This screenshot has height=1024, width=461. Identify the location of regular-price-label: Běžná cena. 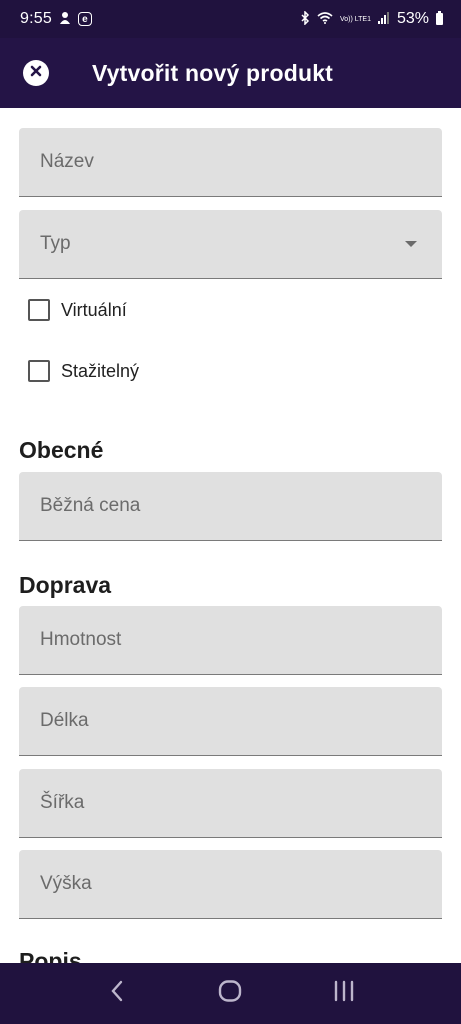
(90, 505).